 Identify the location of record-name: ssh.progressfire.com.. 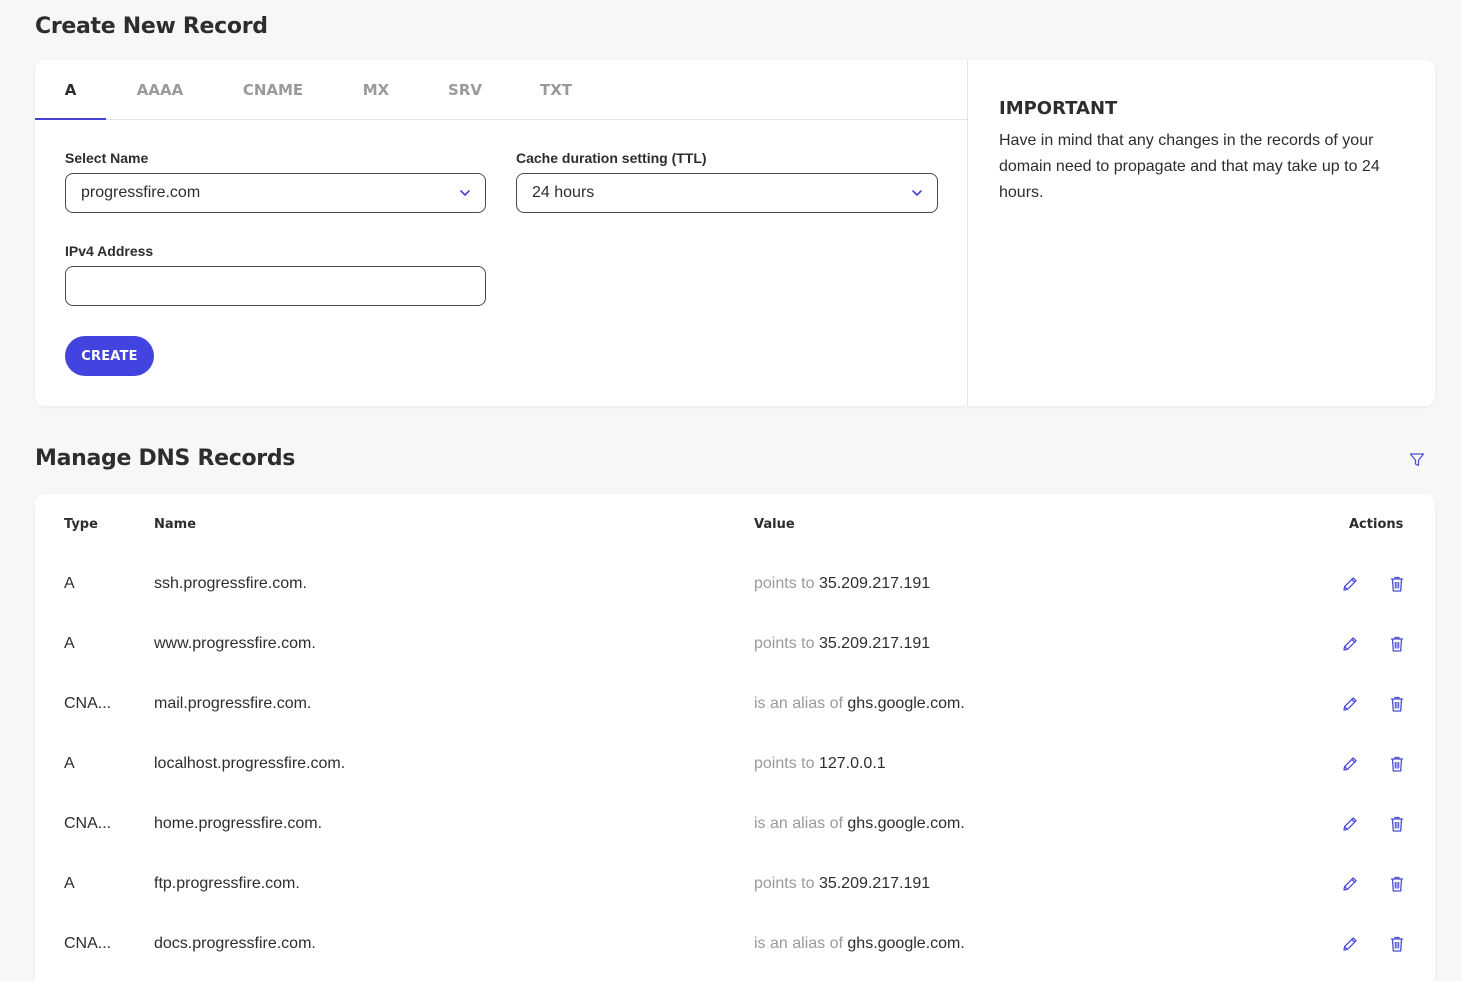
(230, 583).